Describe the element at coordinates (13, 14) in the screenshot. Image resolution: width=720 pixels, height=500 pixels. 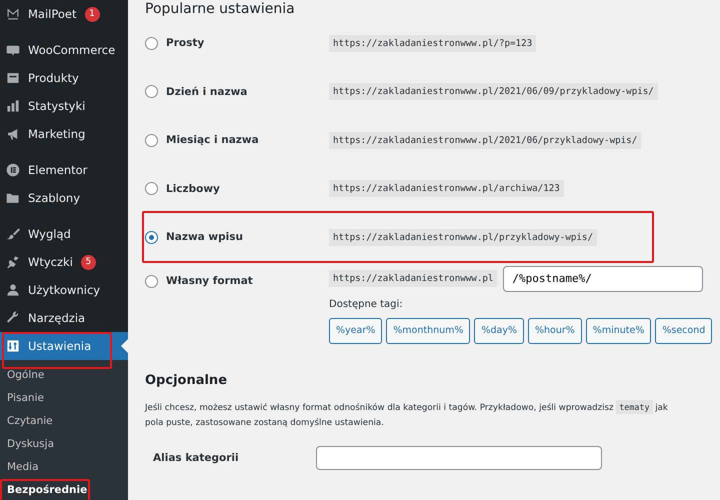
I see `letter-m-icon` at that location.